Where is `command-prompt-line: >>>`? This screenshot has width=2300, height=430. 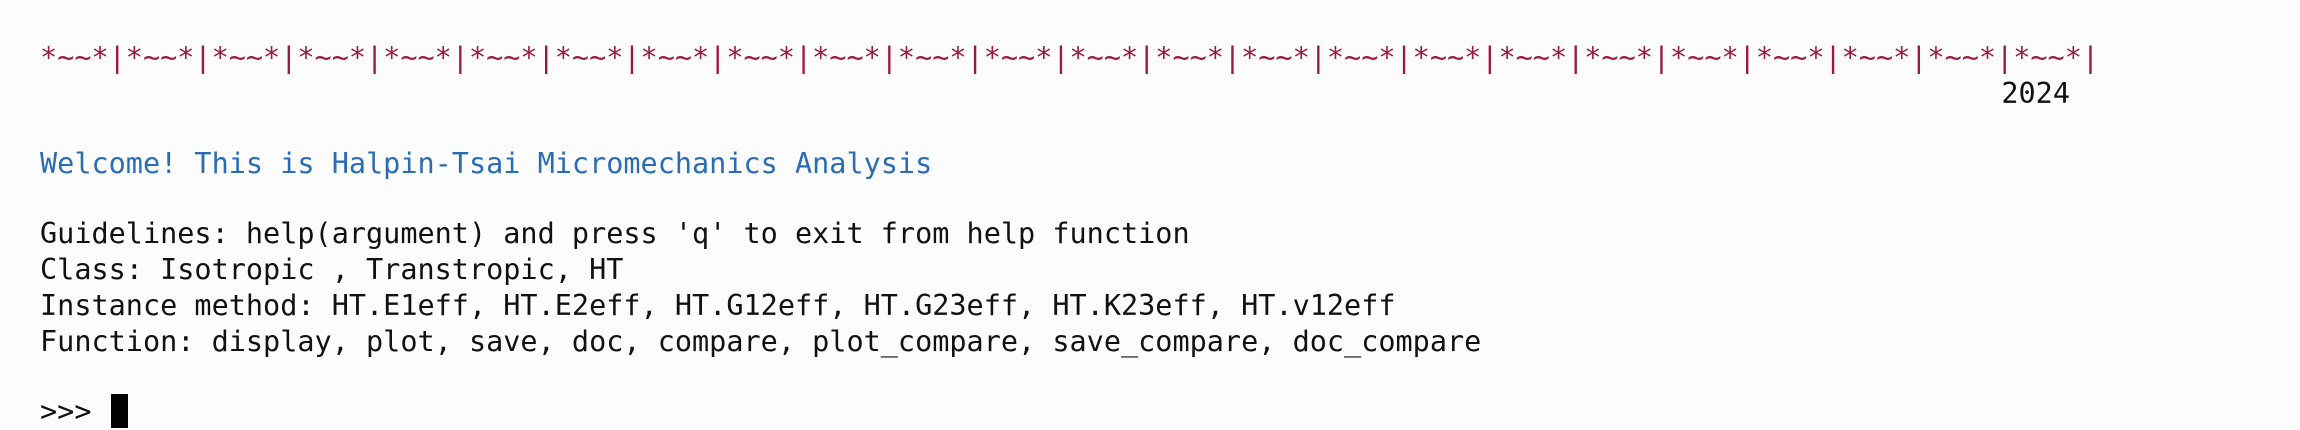 command-prompt-line: >>> is located at coordinates (84, 412).